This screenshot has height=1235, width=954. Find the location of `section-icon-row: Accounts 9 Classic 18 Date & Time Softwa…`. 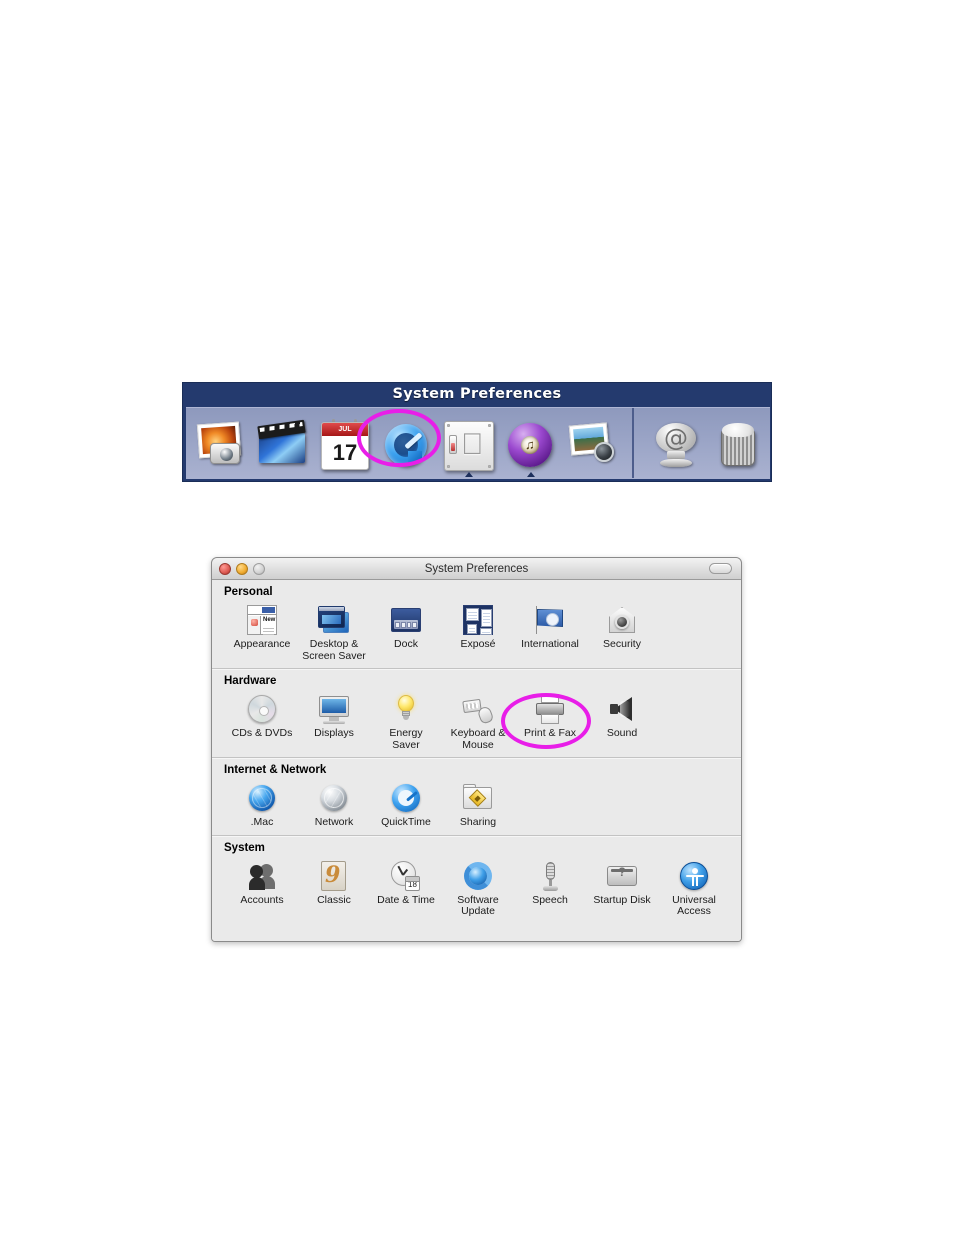

section-icon-row: Accounts 9 Classic 18 Date & Time Softwa… is located at coordinates (476, 890).